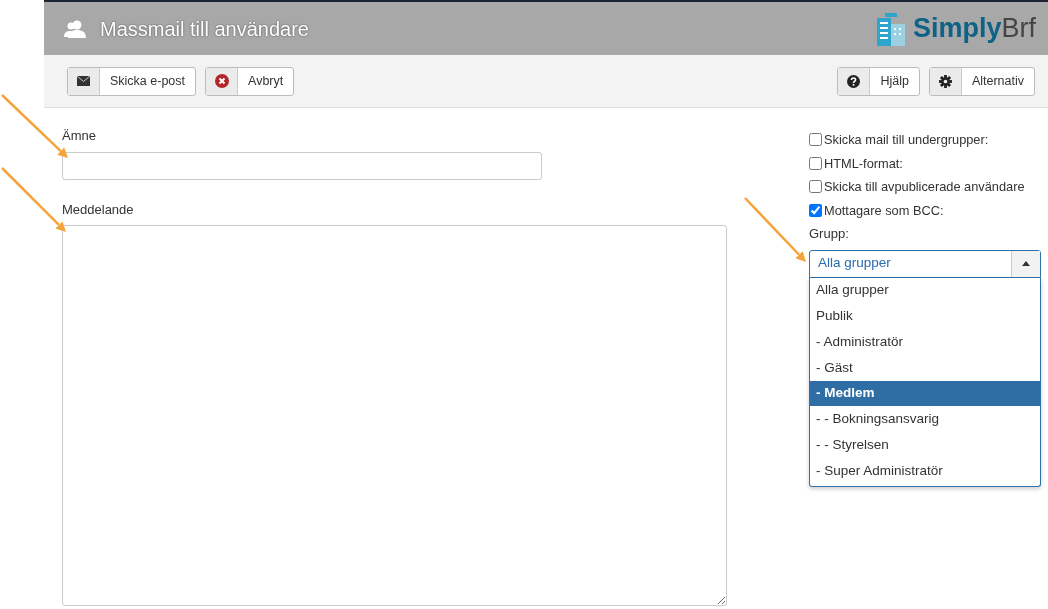 This screenshot has width=1048, height=609. What do you see at coordinates (302, 165) in the screenshot?
I see `subject-field` at bounding box center [302, 165].